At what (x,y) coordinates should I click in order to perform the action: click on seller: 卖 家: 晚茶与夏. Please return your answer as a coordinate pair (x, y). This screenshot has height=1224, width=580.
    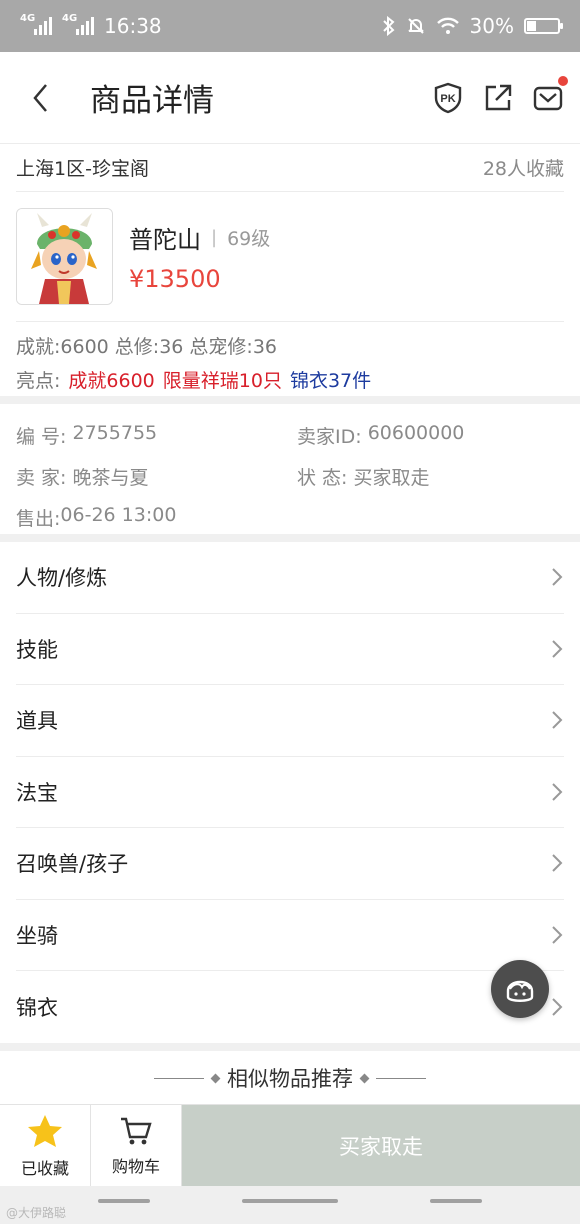
    Looking at the image, I should click on (82, 476).